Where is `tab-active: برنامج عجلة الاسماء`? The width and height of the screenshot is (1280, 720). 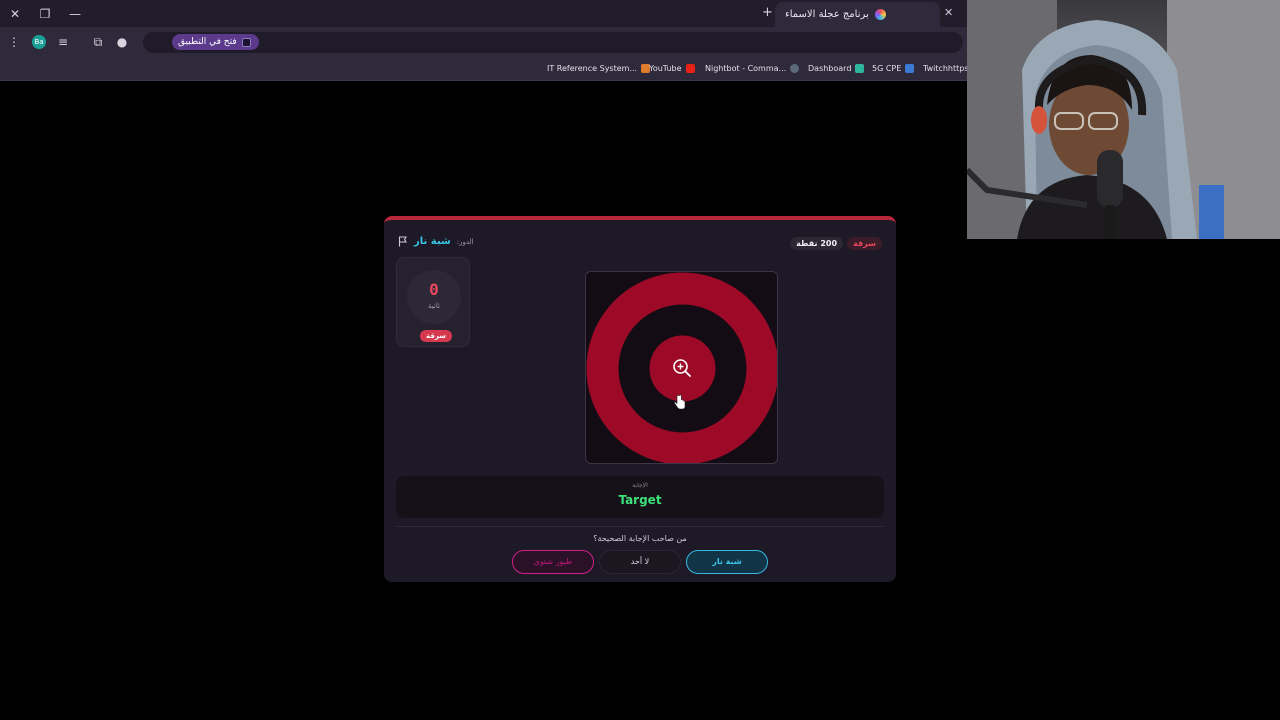
tab-active: برنامج عجلة الاسماء is located at coordinates (857, 14).